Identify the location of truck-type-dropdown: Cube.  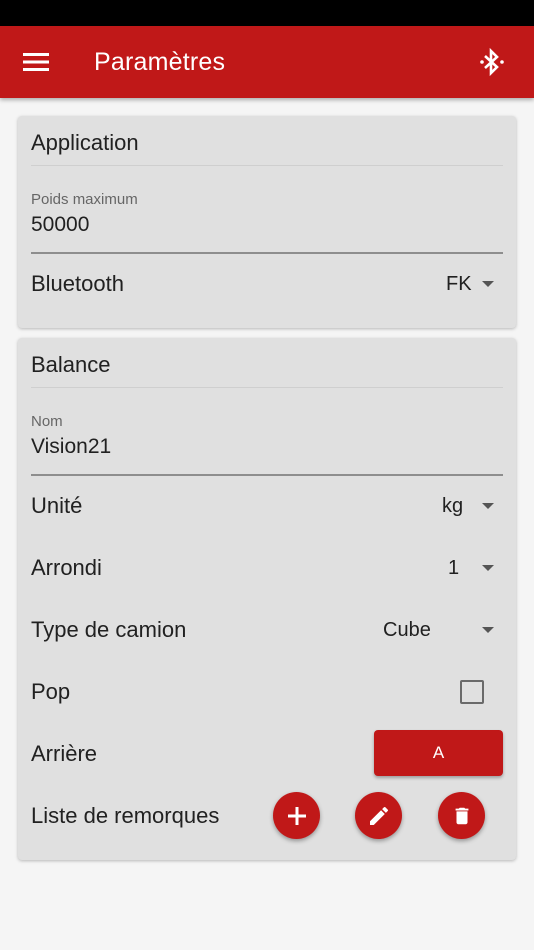
(438, 630).